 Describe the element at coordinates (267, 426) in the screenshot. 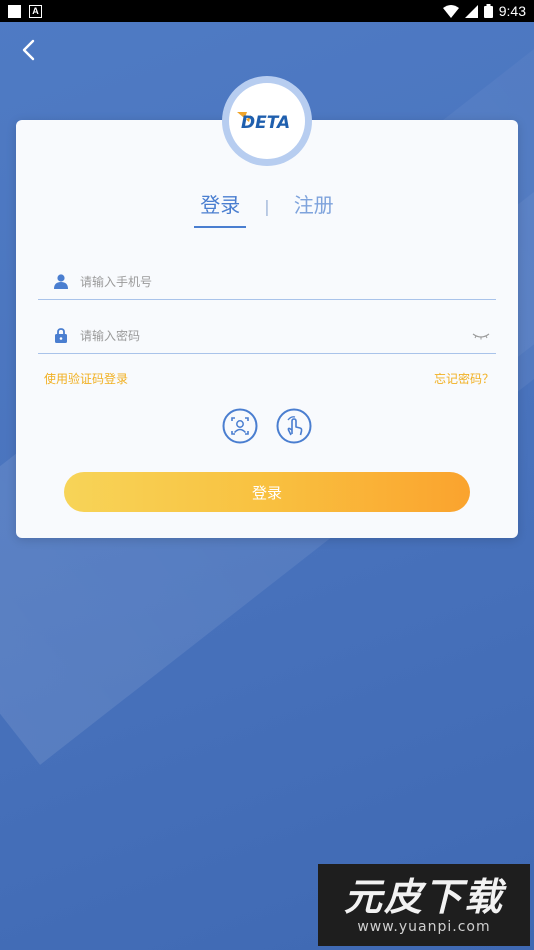

I see `biometric-options` at that location.